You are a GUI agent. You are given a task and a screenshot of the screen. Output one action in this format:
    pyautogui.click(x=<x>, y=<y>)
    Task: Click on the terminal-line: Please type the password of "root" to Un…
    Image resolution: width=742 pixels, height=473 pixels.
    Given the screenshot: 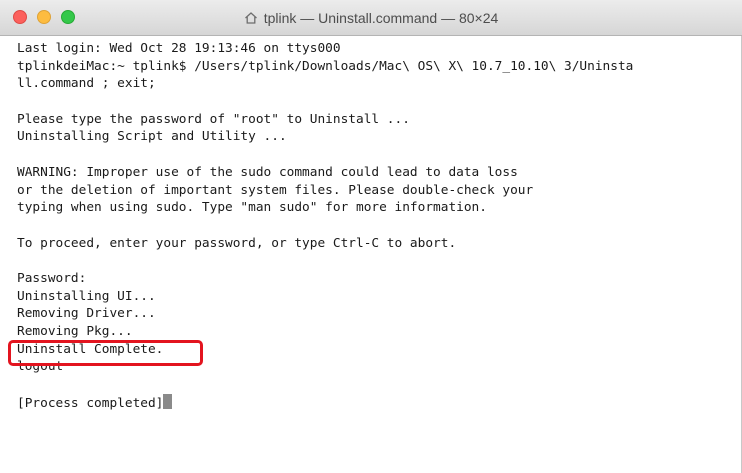 What is the action you would take?
    pyautogui.click(x=213, y=119)
    